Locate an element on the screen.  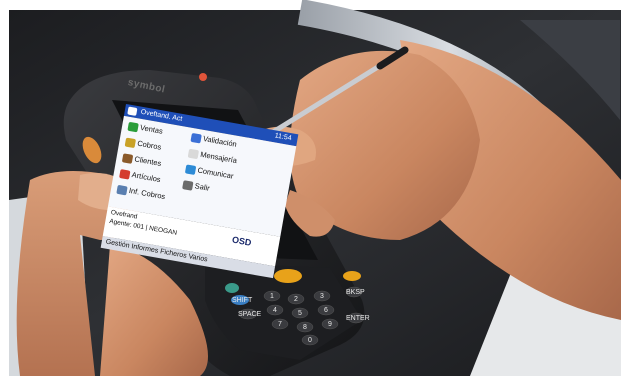
key-label: 9 is located at coordinates (330, 324).